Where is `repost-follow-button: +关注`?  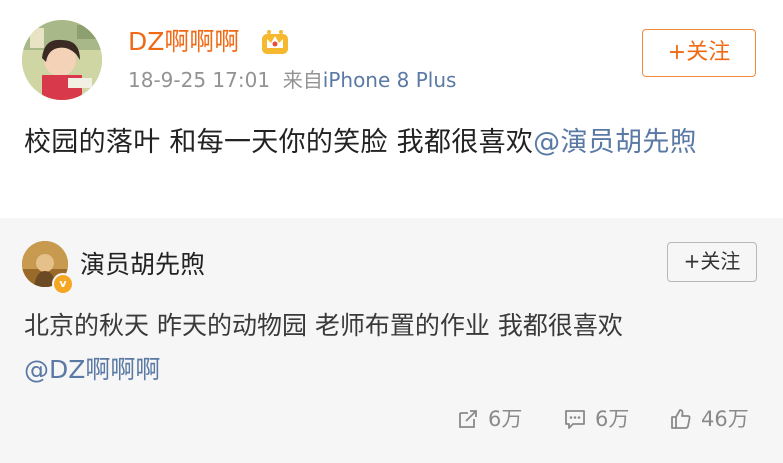
repost-follow-button: +关注 is located at coordinates (712, 262).